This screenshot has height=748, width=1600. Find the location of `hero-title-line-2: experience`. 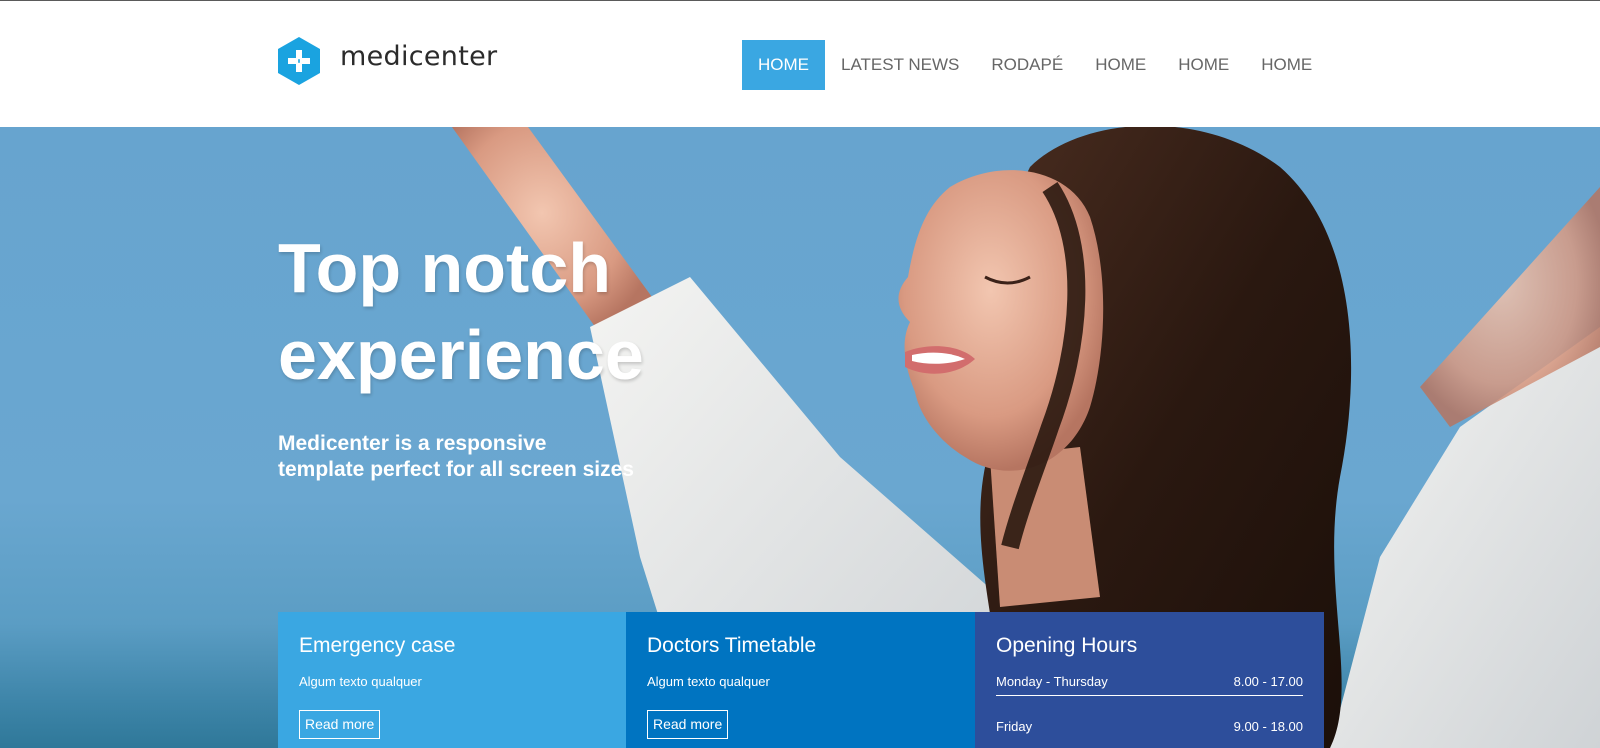

hero-title-line-2: experience is located at coordinates (461, 355).